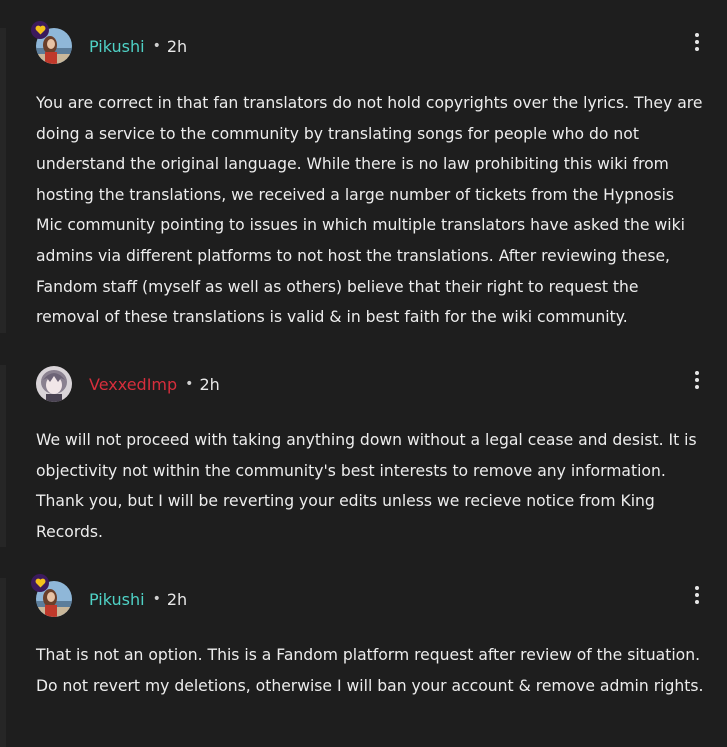 Image resolution: width=727 pixels, height=747 pixels. I want to click on avatar-vexxedimp, so click(54, 384).